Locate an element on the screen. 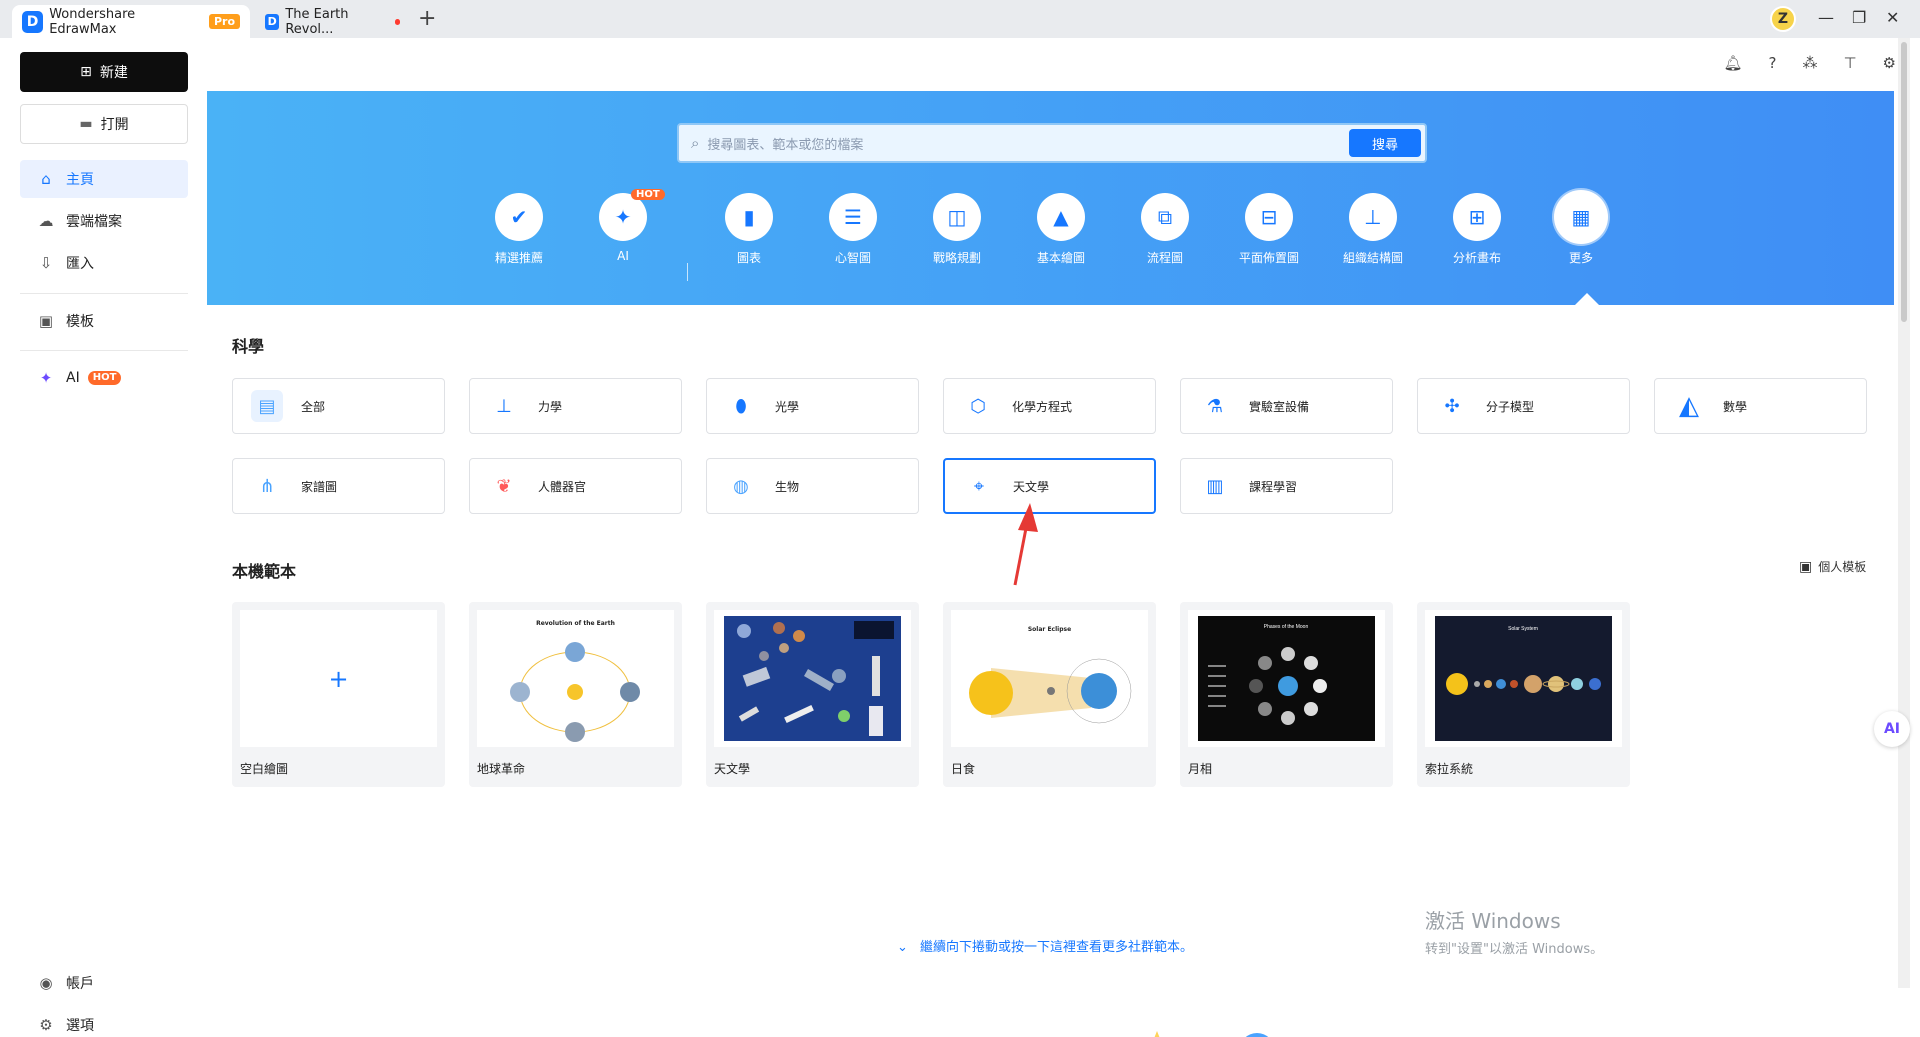  settings-icon: ⚙ is located at coordinates (1889, 63).